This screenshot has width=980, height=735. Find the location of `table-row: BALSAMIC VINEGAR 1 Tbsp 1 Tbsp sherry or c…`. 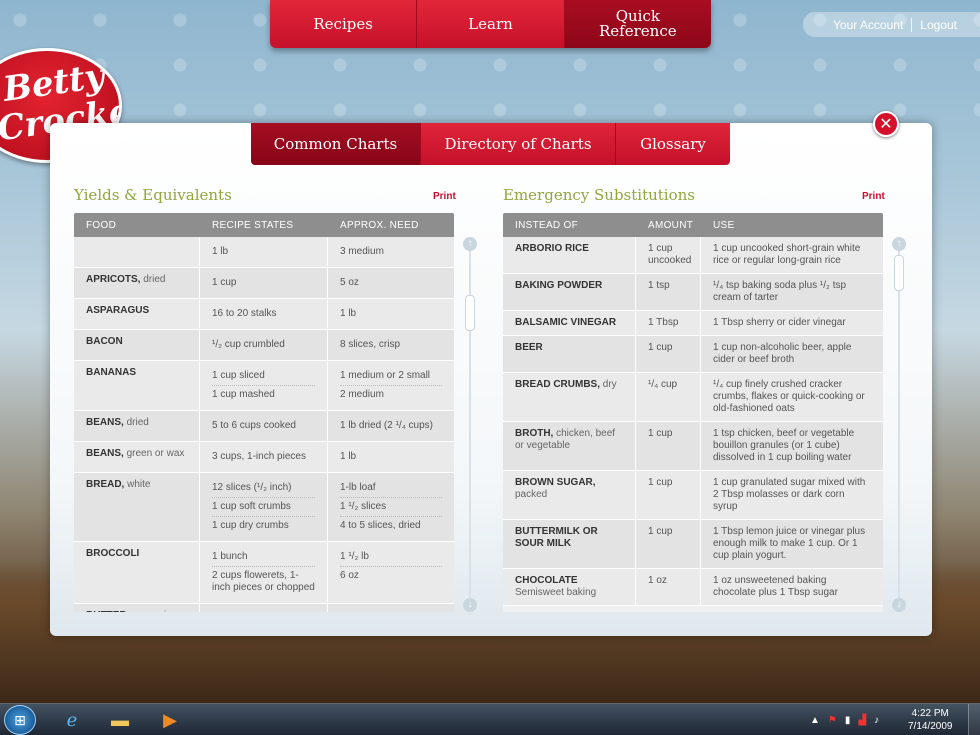

table-row: BALSAMIC VINEGAR 1 Tbsp 1 Tbsp sherry or c… is located at coordinates (693, 323).